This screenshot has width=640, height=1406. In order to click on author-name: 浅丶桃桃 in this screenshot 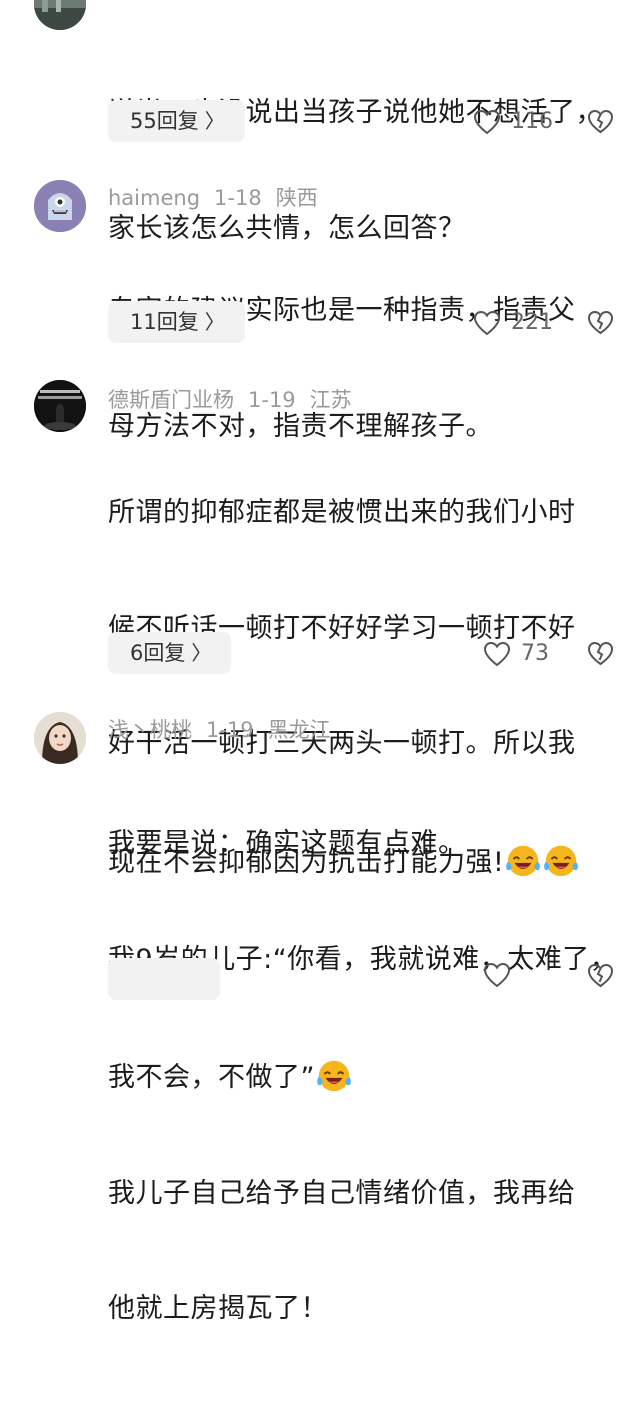, I will do `click(150, 730)`.